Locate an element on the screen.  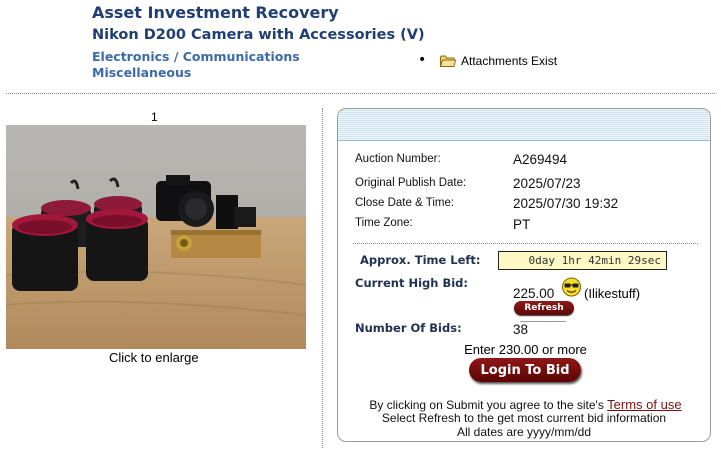
high-bidder-name: (Ilikestuff) is located at coordinates (612, 293).